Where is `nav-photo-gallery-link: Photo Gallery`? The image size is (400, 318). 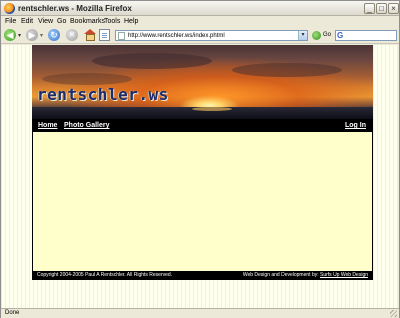 nav-photo-gallery-link: Photo Gallery is located at coordinates (87, 125).